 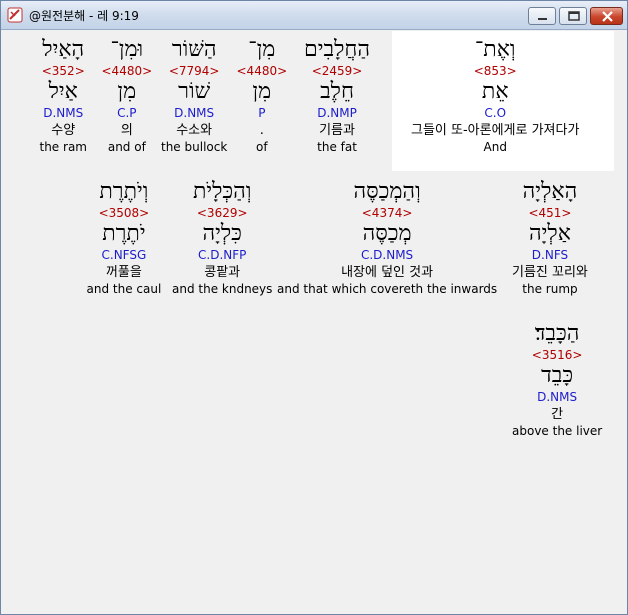 I want to click on korean-gloss: 의, so click(x=126, y=130).